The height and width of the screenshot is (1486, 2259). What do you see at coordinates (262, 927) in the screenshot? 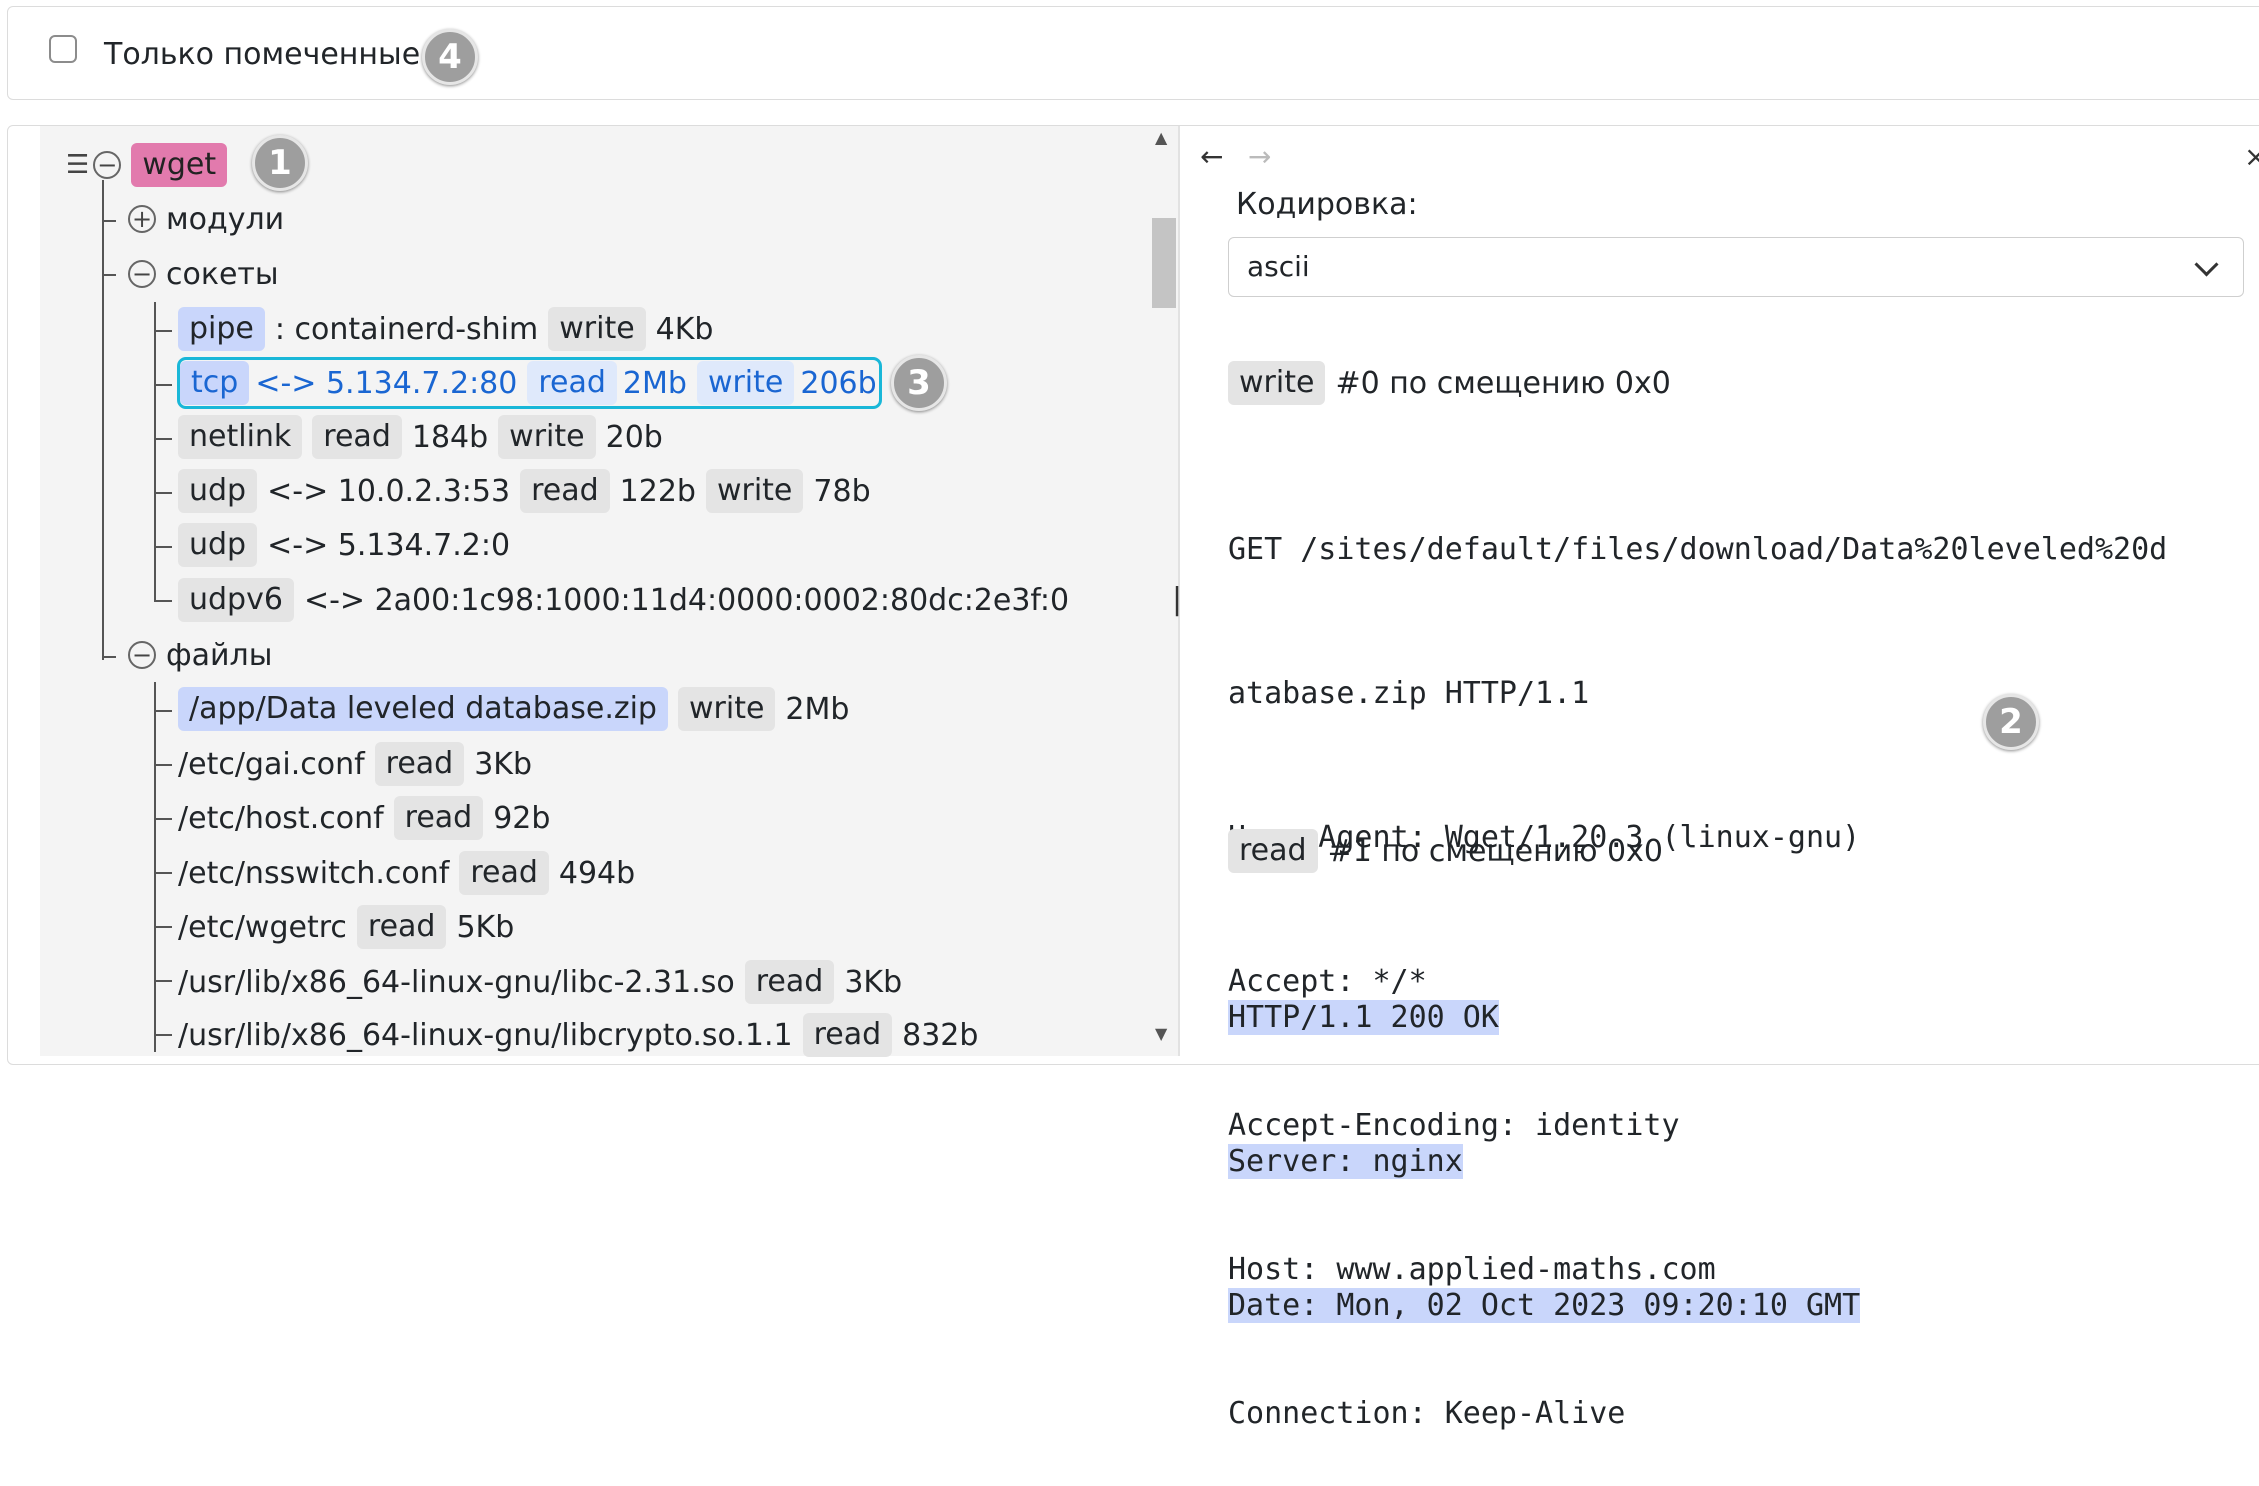
I see `file-path: /etc/wgetrc` at bounding box center [262, 927].